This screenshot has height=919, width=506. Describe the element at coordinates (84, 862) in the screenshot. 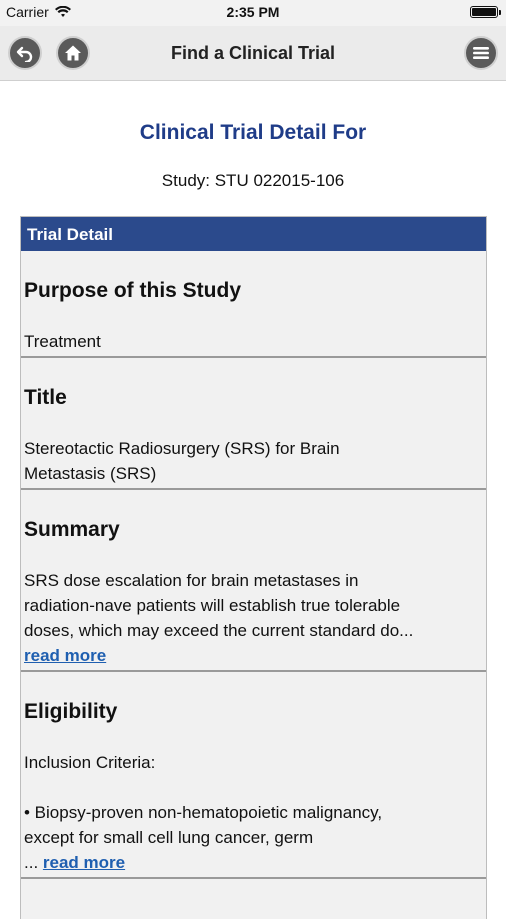

I see `eligibility-read-more-link: read more` at that location.